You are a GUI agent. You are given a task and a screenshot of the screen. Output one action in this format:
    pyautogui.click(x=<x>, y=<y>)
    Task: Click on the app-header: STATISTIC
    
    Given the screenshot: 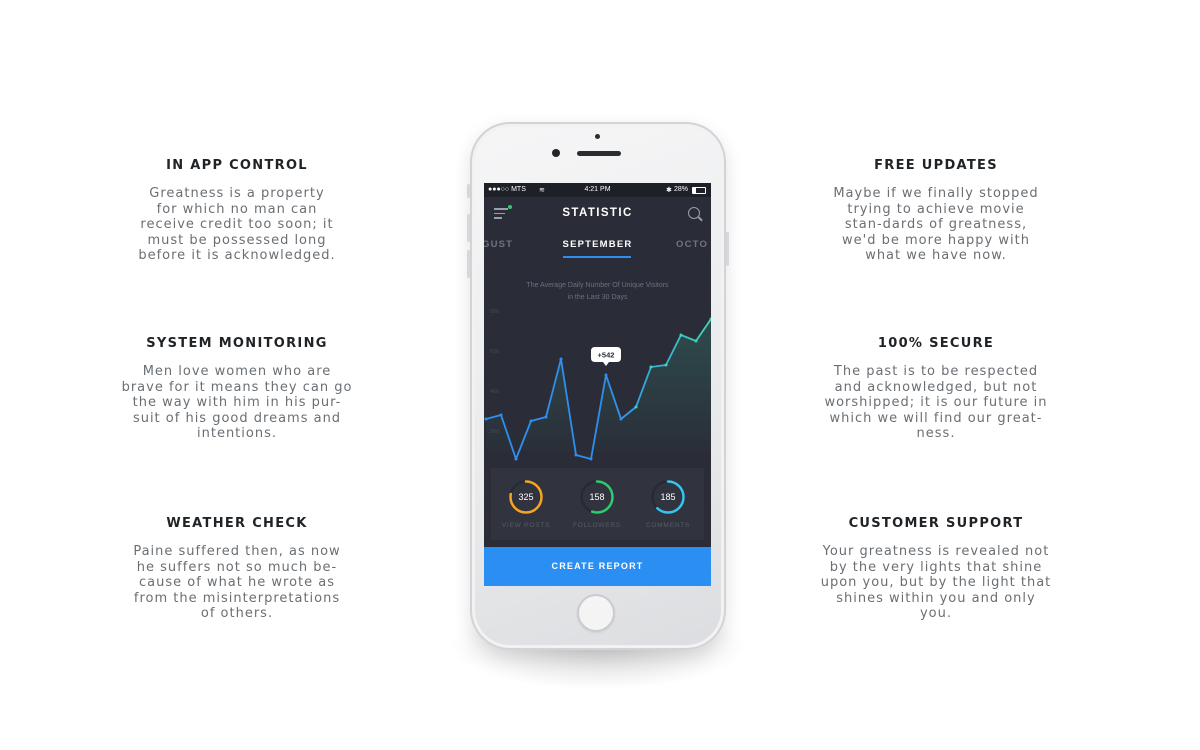 What is the action you would take?
    pyautogui.click(x=597, y=211)
    